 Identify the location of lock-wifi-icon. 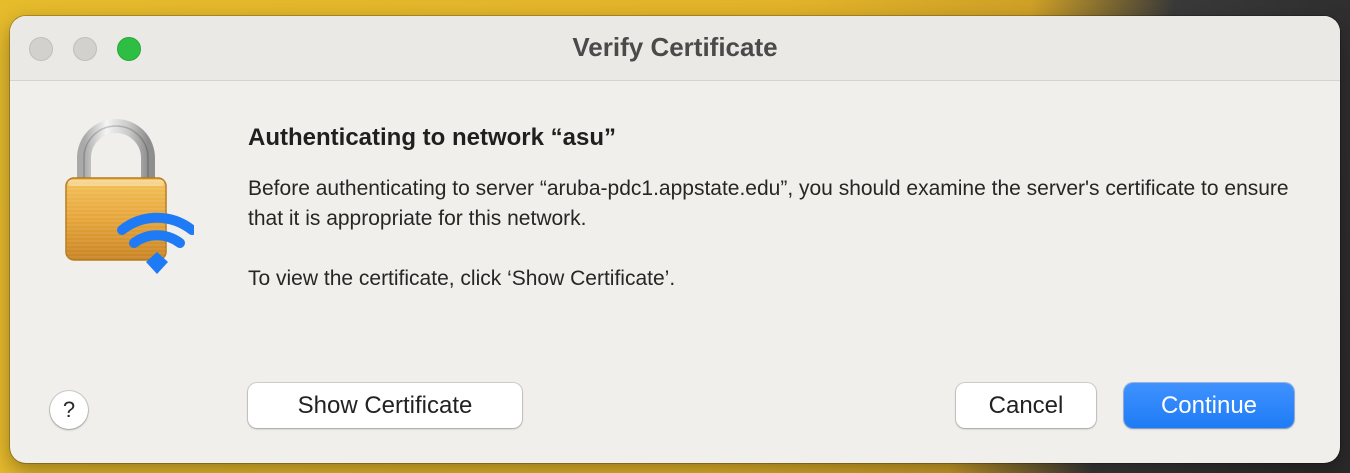
(129, 196).